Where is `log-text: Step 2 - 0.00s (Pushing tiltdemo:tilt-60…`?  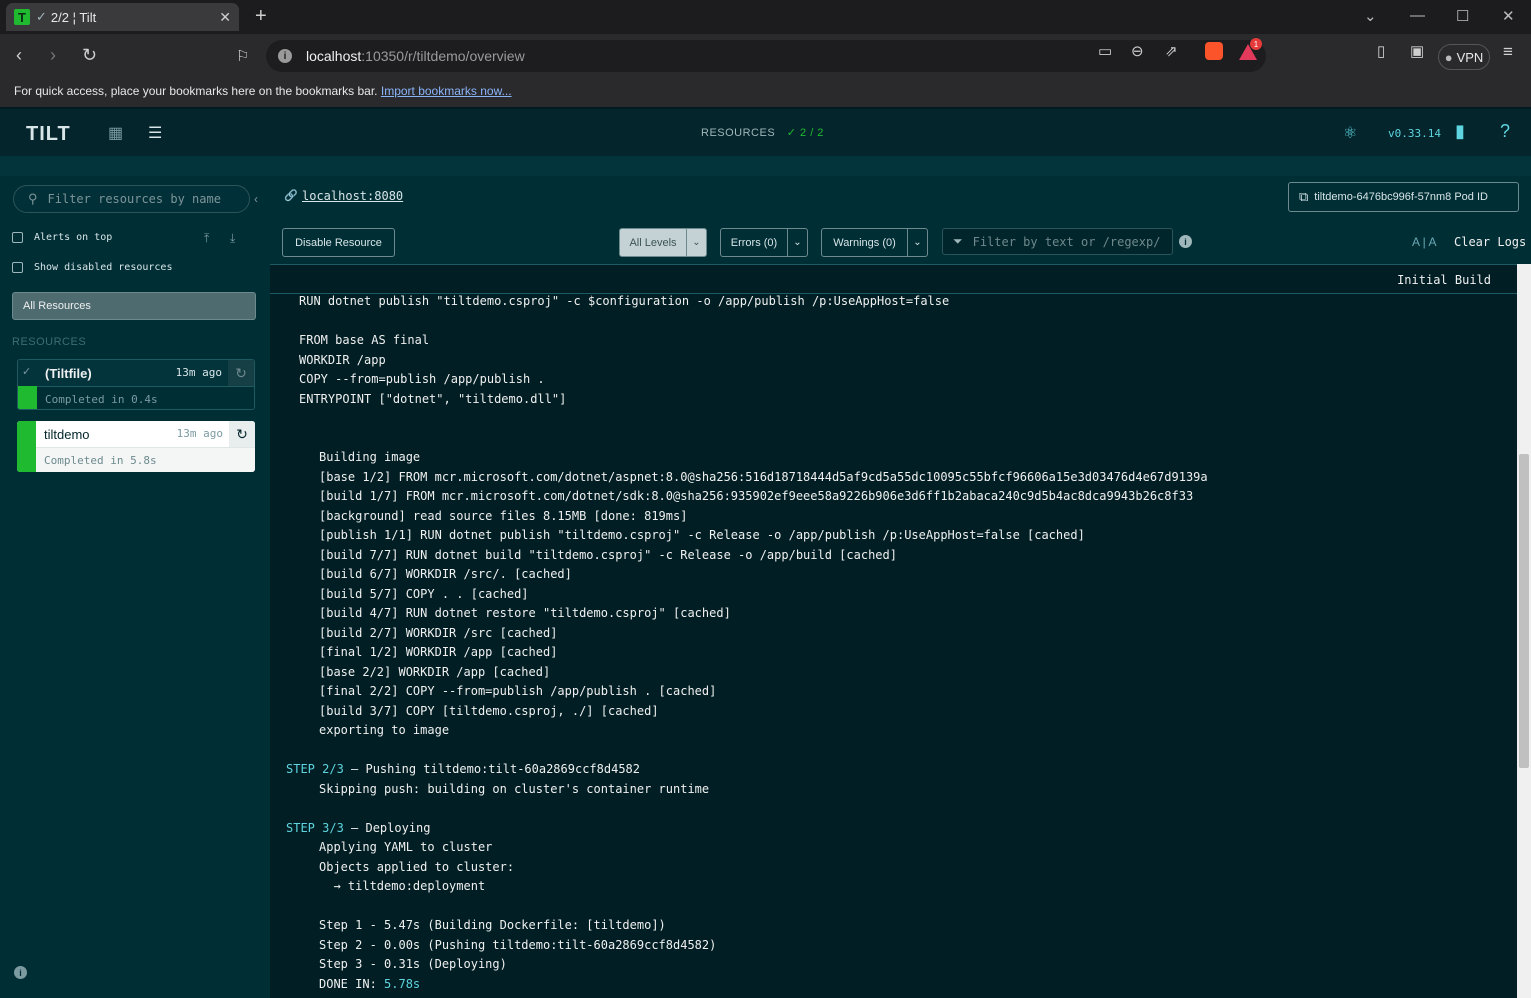 log-text: Step 2 - 0.00s (Pushing tiltdemo:tilt-60… is located at coordinates (518, 944).